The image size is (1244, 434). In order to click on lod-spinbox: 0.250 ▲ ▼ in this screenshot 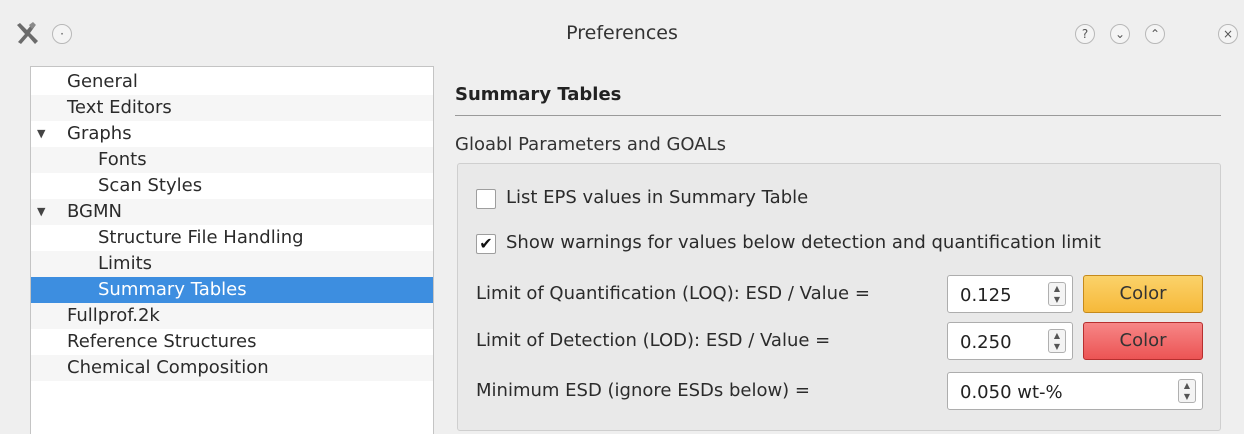, I will do `click(1010, 341)`.